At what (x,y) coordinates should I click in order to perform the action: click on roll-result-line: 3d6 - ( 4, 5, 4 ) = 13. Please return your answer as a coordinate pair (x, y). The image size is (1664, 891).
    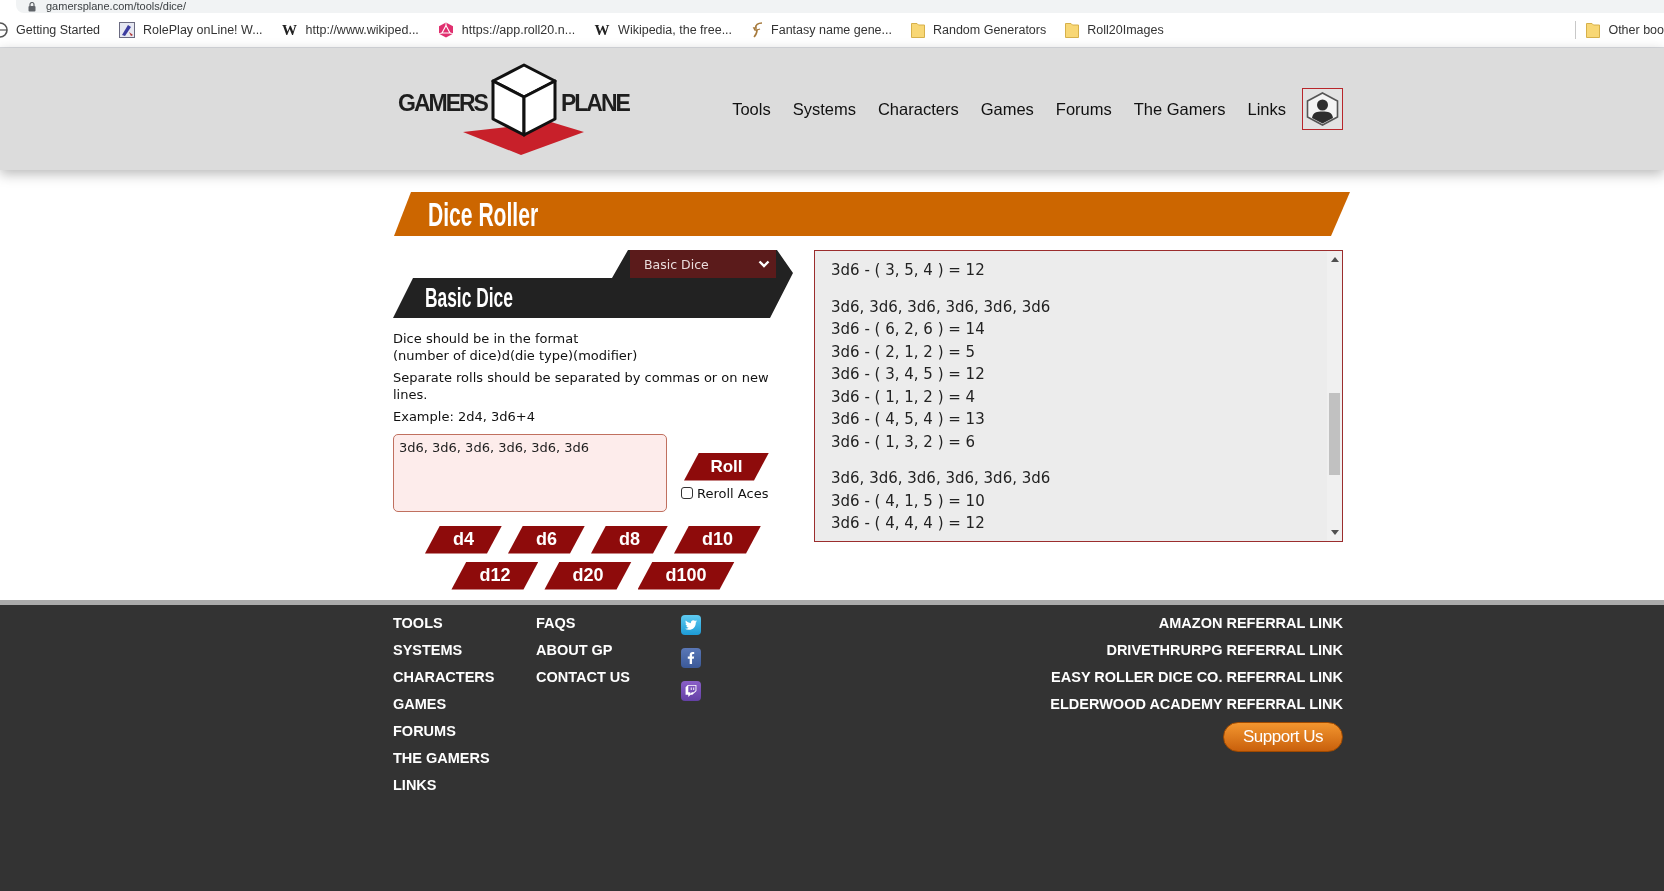
    Looking at the image, I should click on (908, 419).